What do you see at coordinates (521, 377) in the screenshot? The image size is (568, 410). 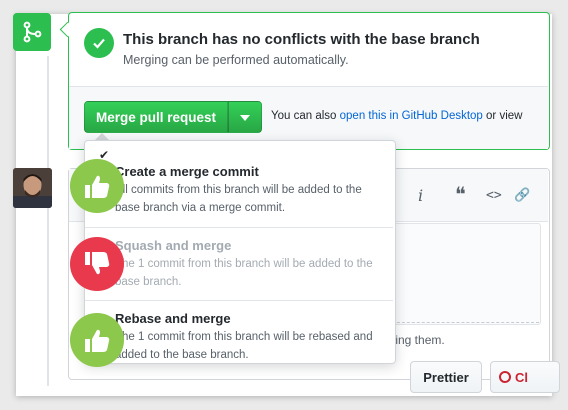 I see `close-button-label: Cl` at bounding box center [521, 377].